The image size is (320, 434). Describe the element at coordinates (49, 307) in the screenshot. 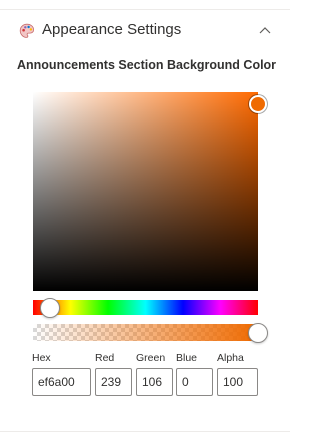

I see `hue-slider-thumb` at that location.